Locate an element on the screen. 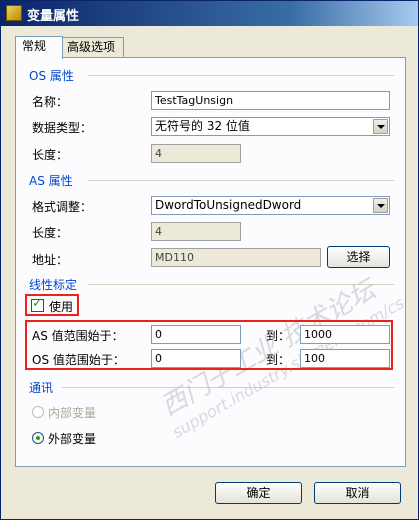  tab-general: 常规 is located at coordinates (39, 47).